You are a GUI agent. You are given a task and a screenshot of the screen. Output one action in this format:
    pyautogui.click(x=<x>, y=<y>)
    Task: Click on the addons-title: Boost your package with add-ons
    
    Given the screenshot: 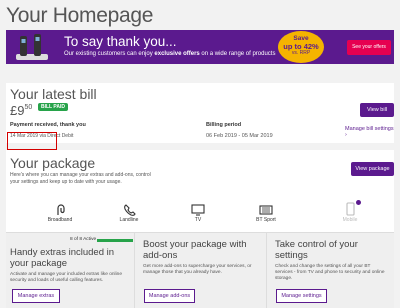 What is the action you would take?
    pyautogui.click(x=195, y=250)
    